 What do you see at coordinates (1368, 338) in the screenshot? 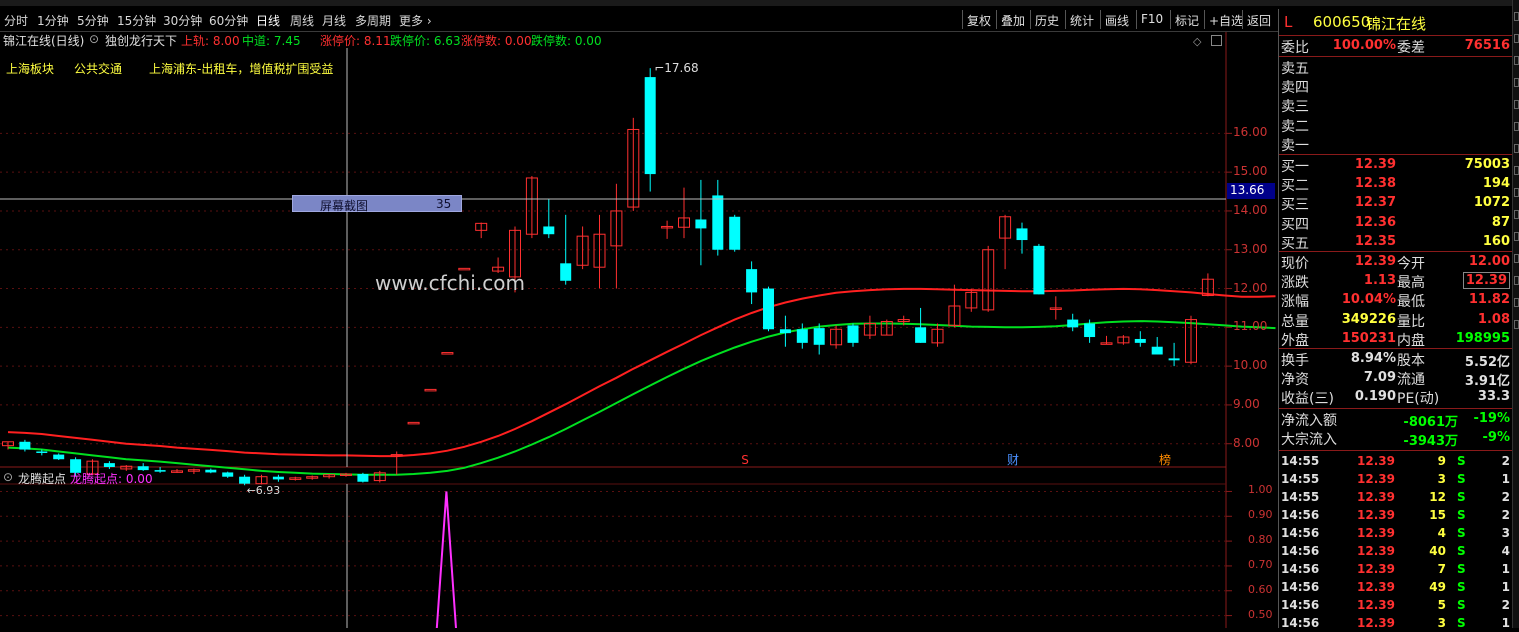
I see `stat-value: 150231` at bounding box center [1368, 338].